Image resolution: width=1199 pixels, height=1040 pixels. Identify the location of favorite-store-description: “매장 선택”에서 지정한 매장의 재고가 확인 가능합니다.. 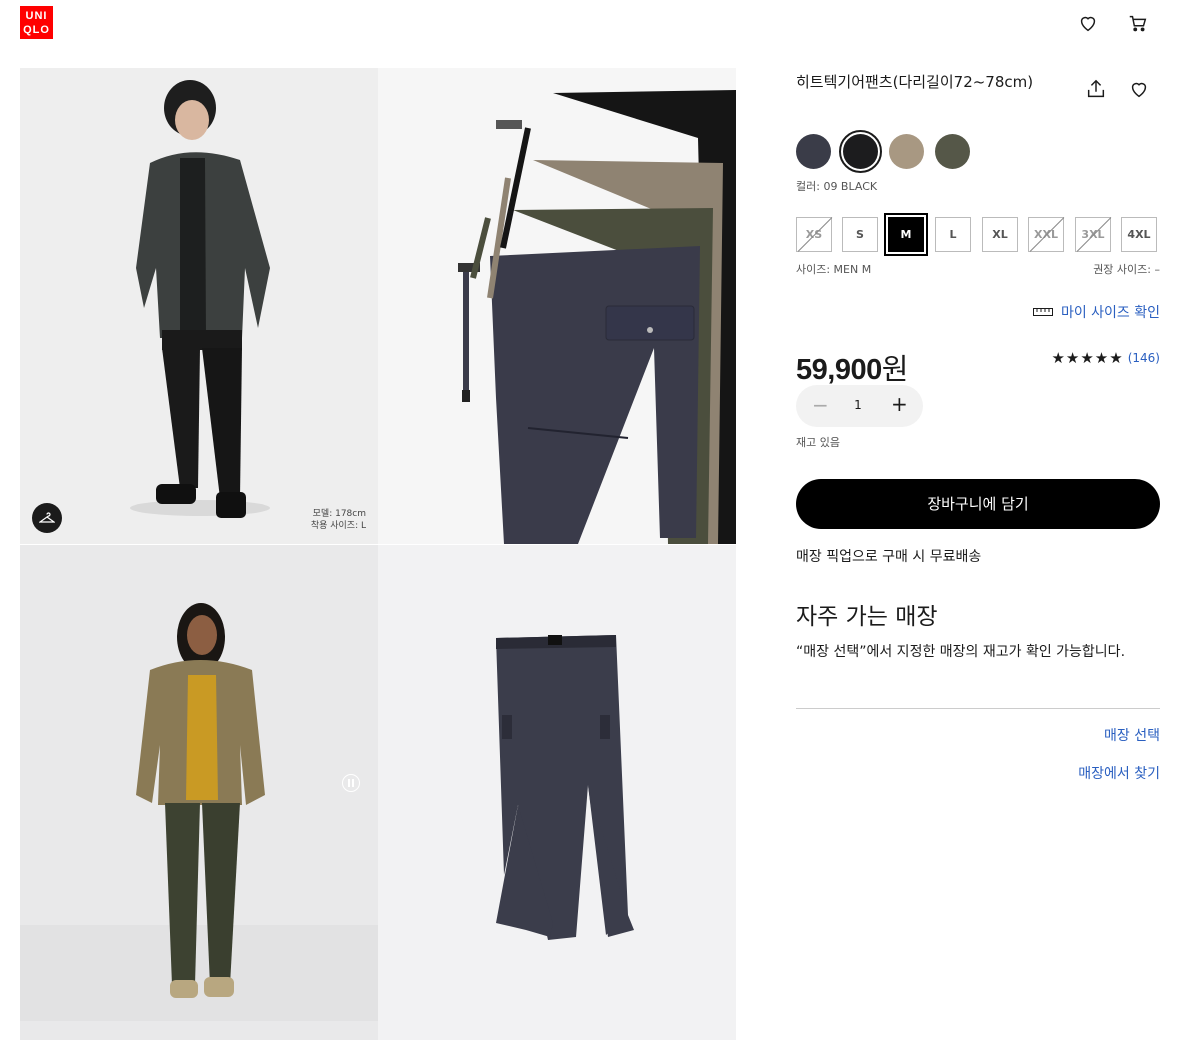
(961, 652).